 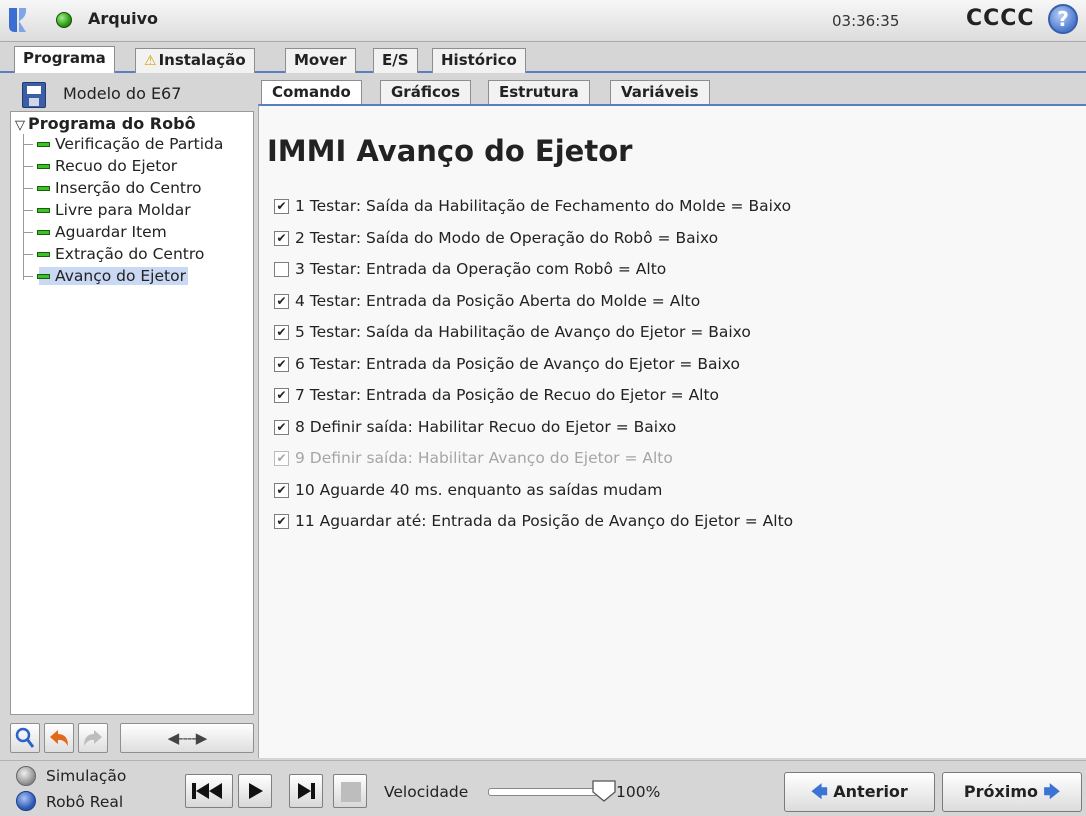 I want to click on speed-label: Velocidade, so click(x=426, y=792).